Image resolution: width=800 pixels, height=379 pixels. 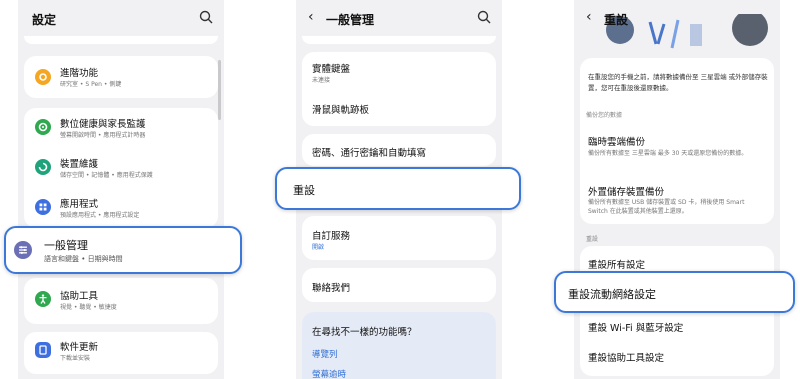 I want to click on looking-for-card: 在尋找不一樣的功能嗎？ 導覽列 螢幕逾時, so click(x=399, y=345).